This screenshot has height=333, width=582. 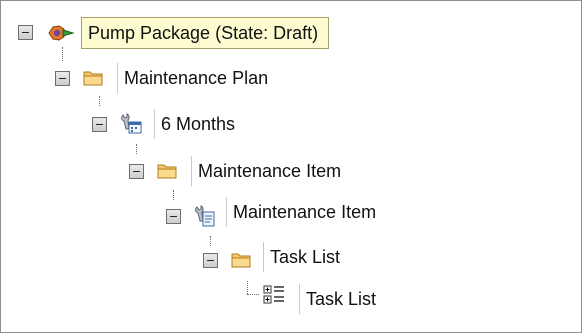 What do you see at coordinates (278, 295) in the screenshot?
I see `task-list-icon` at bounding box center [278, 295].